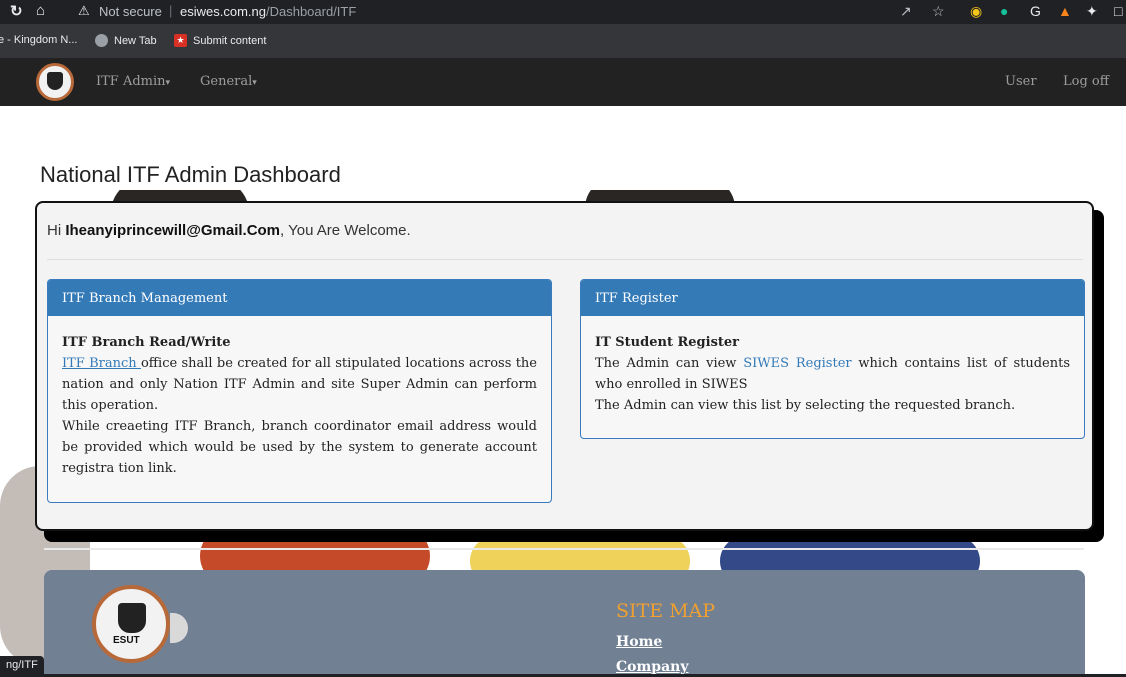 Image resolution: width=1126 pixels, height=677 pixels. I want to click on panel-heading: ITF Register, so click(832, 298).